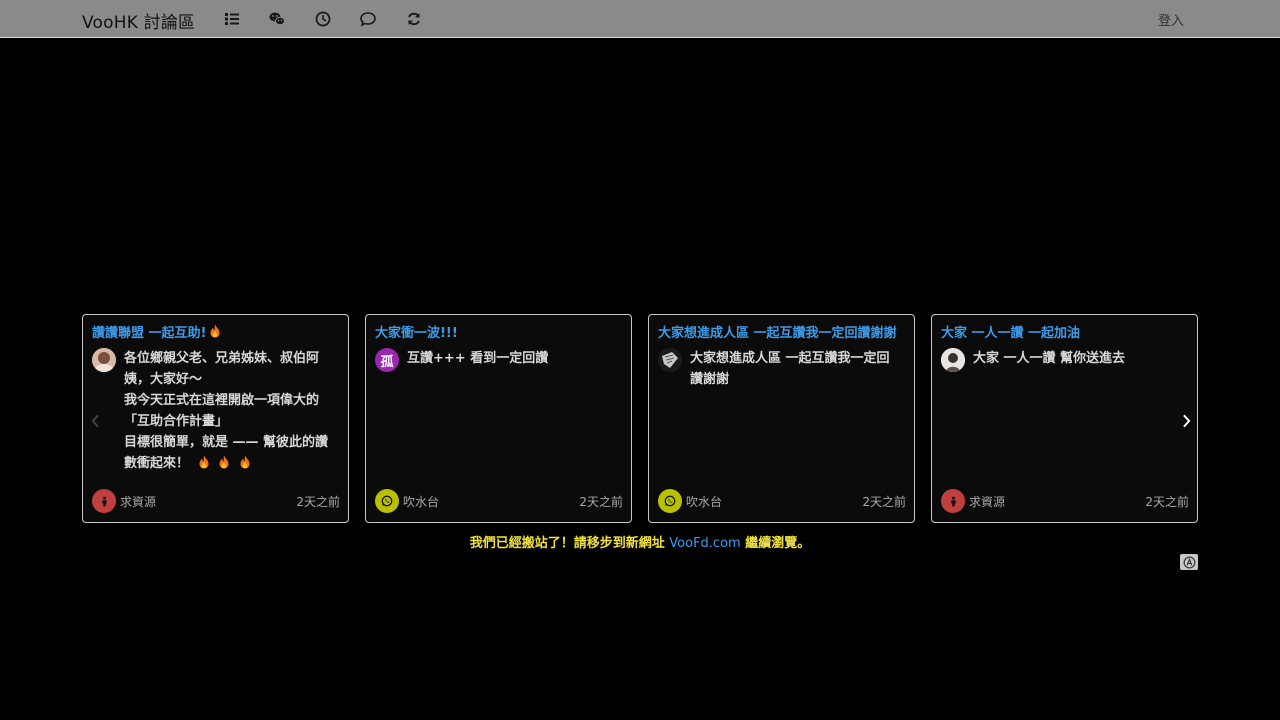  What do you see at coordinates (1049, 358) in the screenshot?
I see `post-excerpt: 大家 一人一讚 幫你送進去` at bounding box center [1049, 358].